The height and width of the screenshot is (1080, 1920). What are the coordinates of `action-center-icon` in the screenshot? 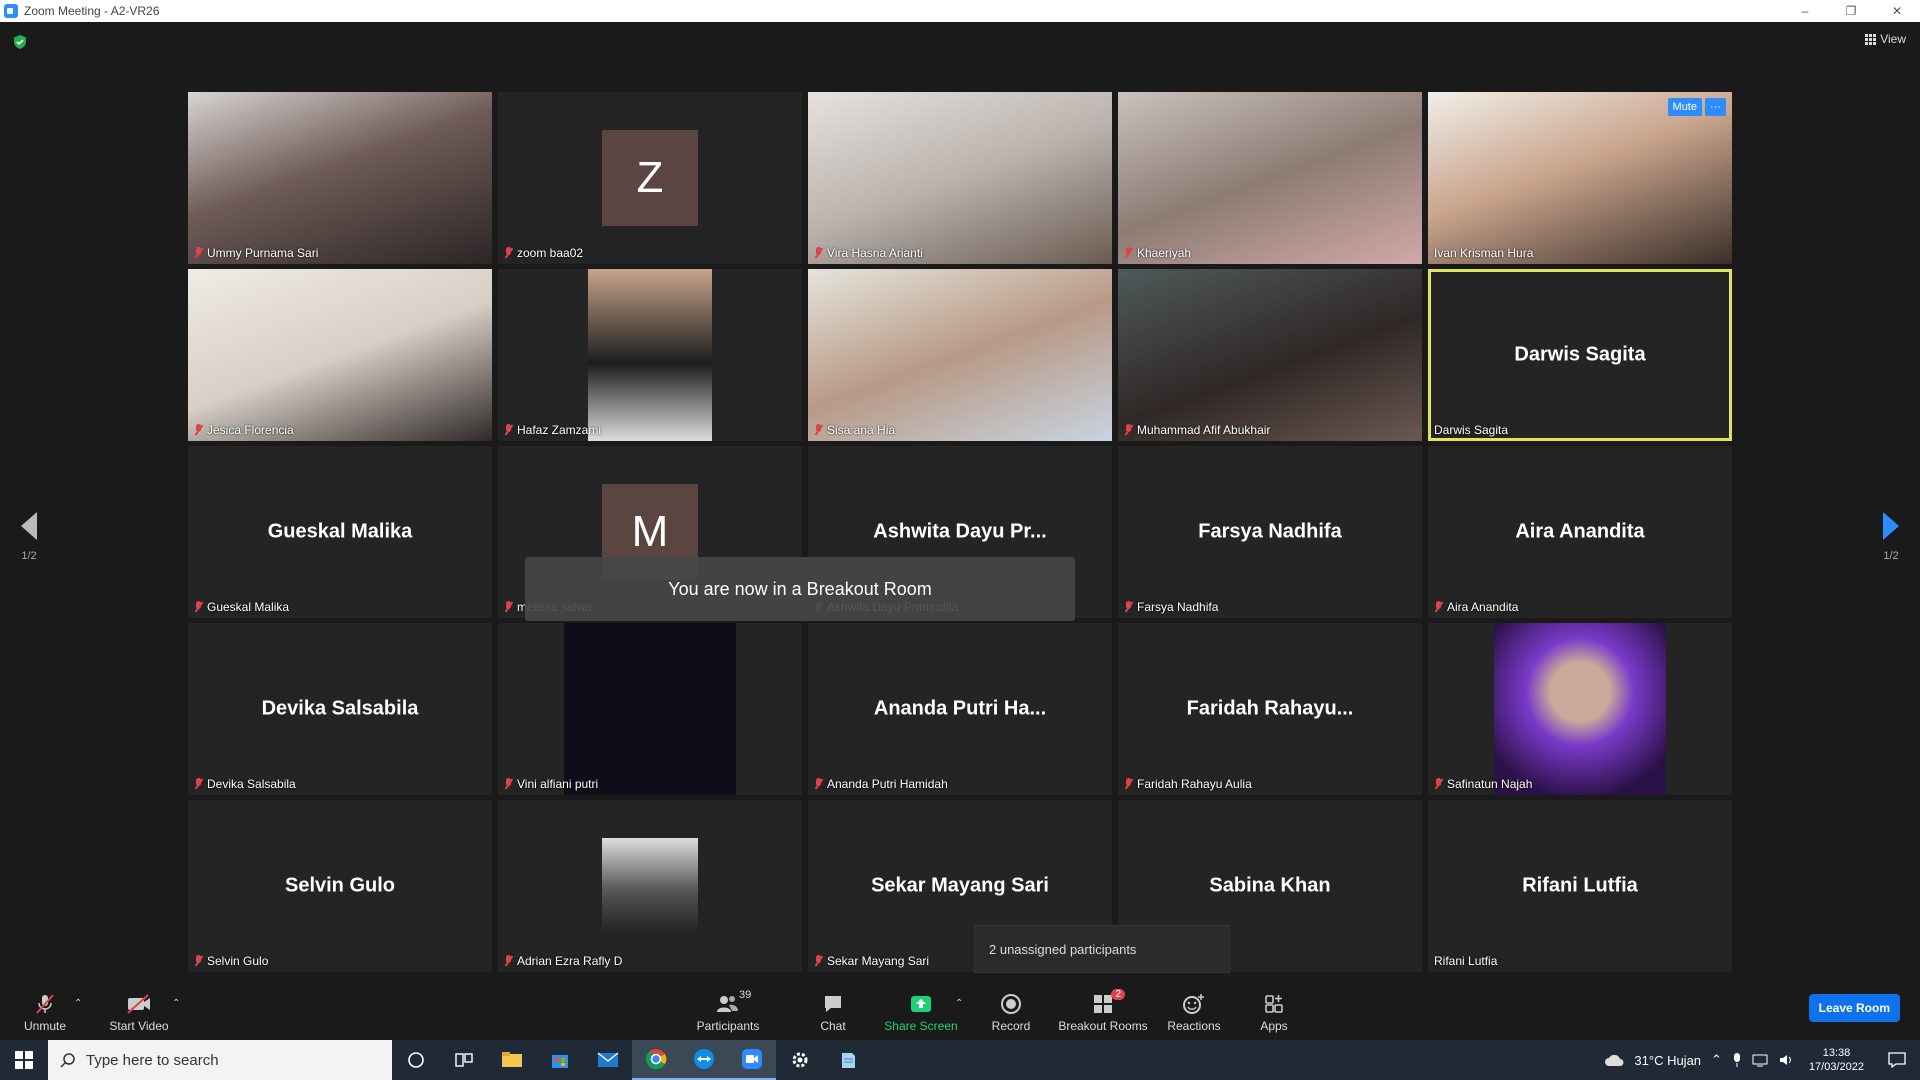 It's located at (1897, 1060).